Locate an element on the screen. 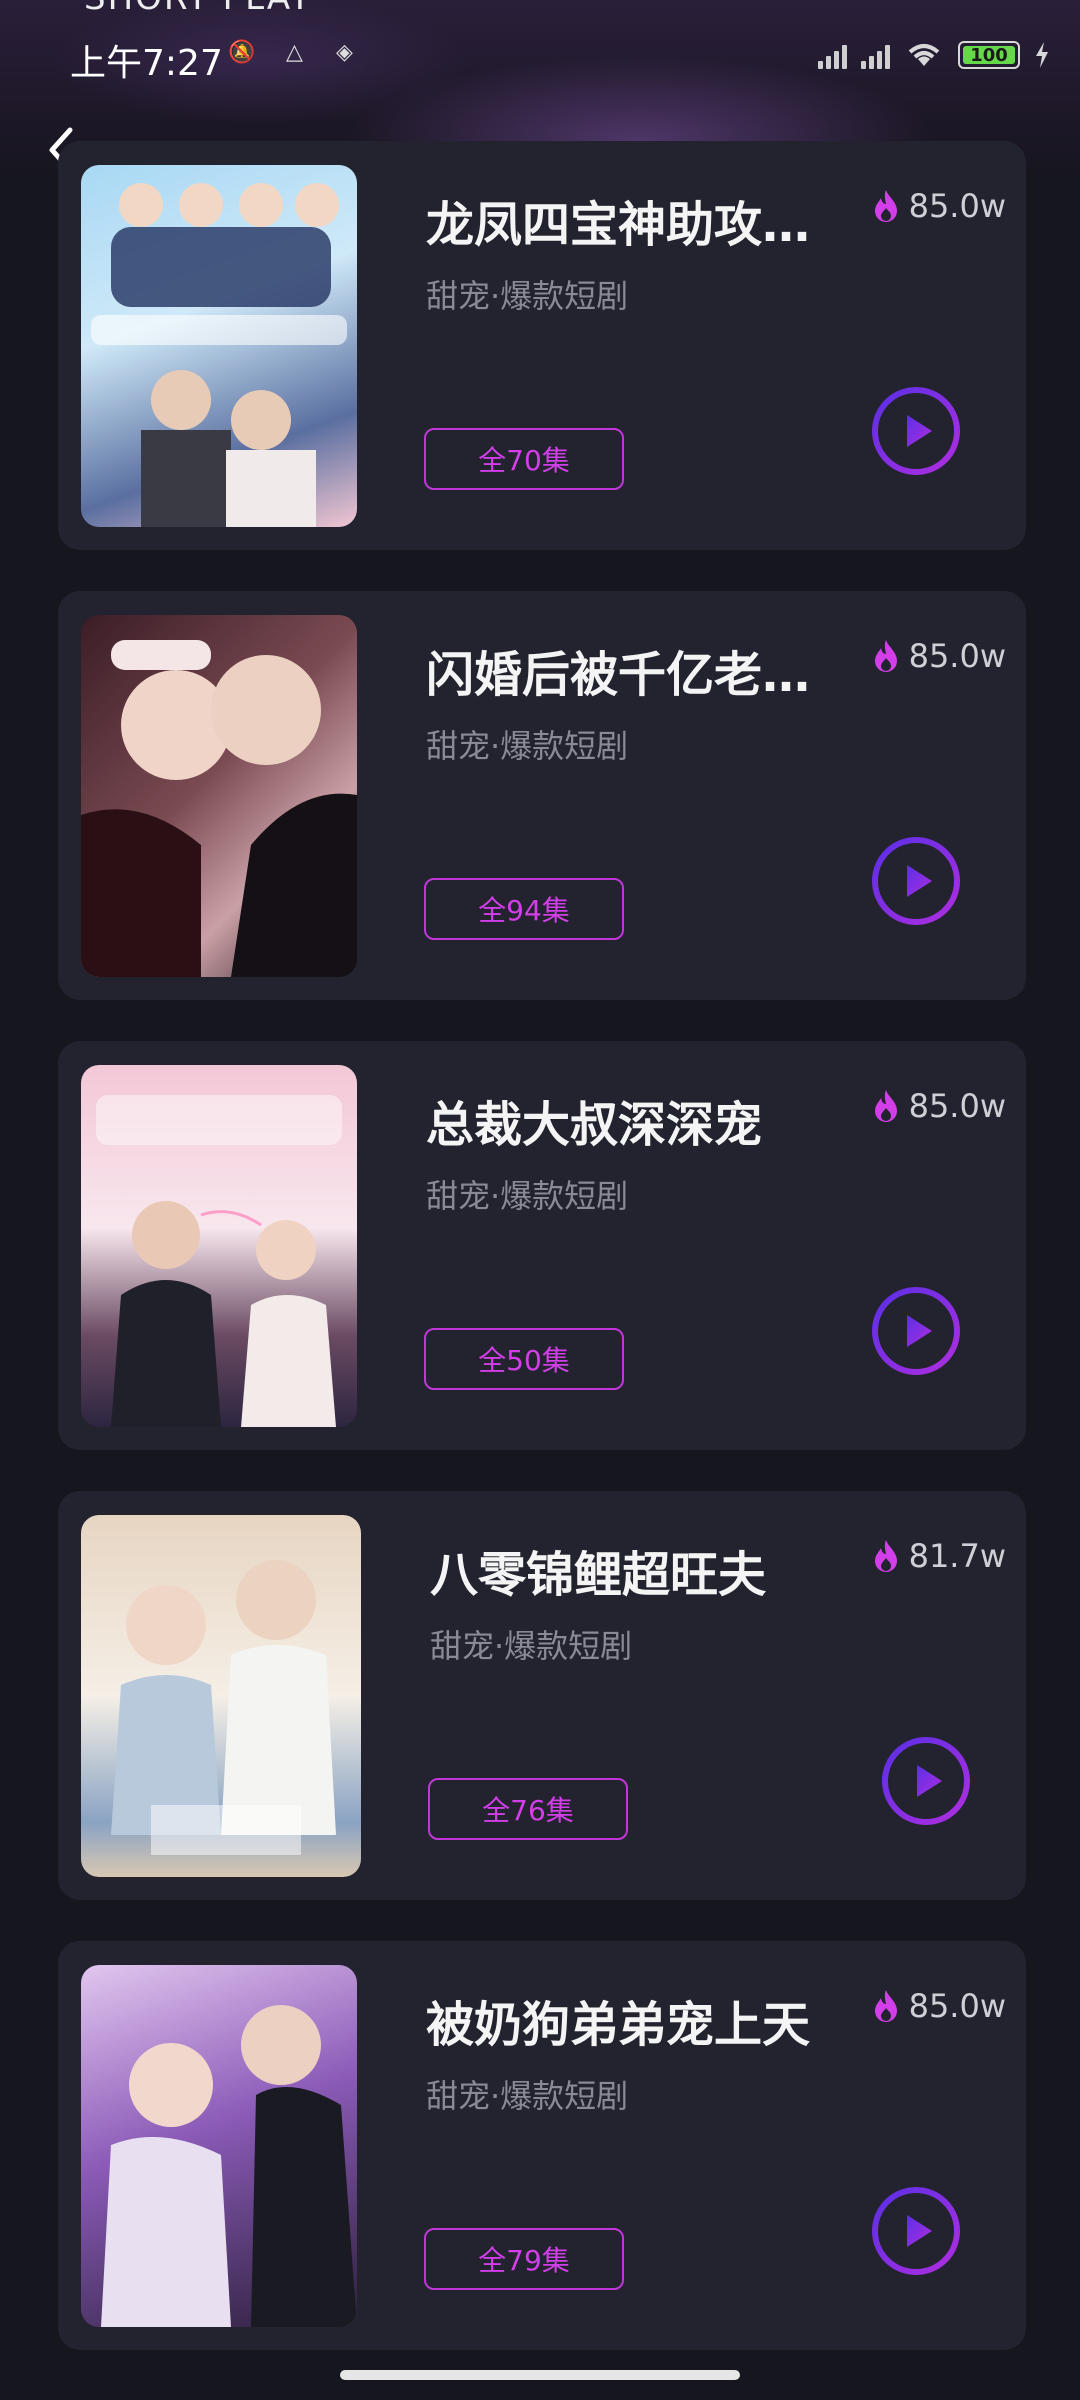 This screenshot has width=1080, height=2400. status-right: 100 is located at coordinates (934, 55).